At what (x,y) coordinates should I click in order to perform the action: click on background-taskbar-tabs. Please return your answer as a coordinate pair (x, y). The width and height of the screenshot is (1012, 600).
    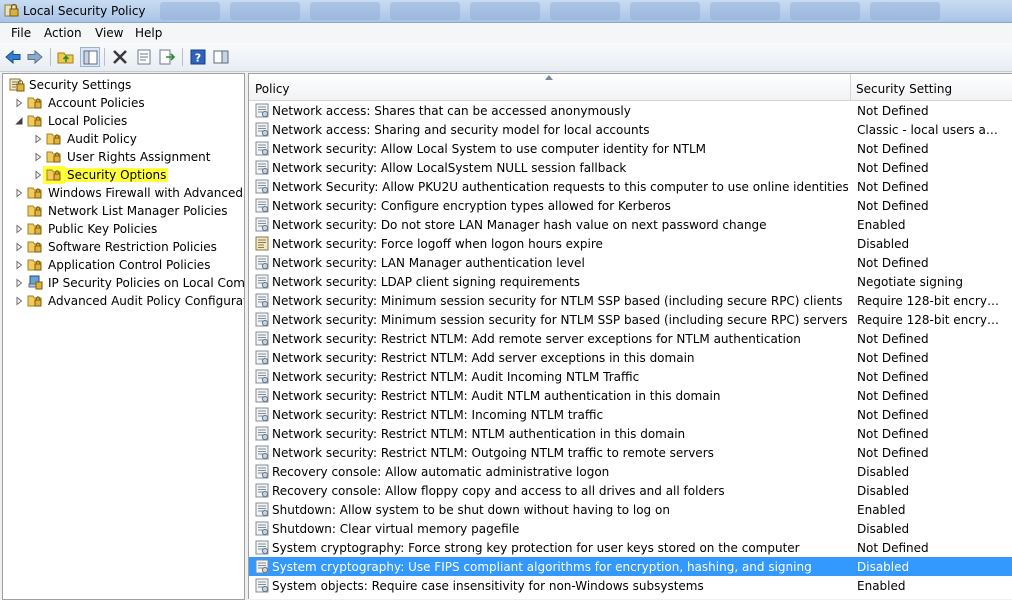
    Looking at the image, I should click on (581, 11).